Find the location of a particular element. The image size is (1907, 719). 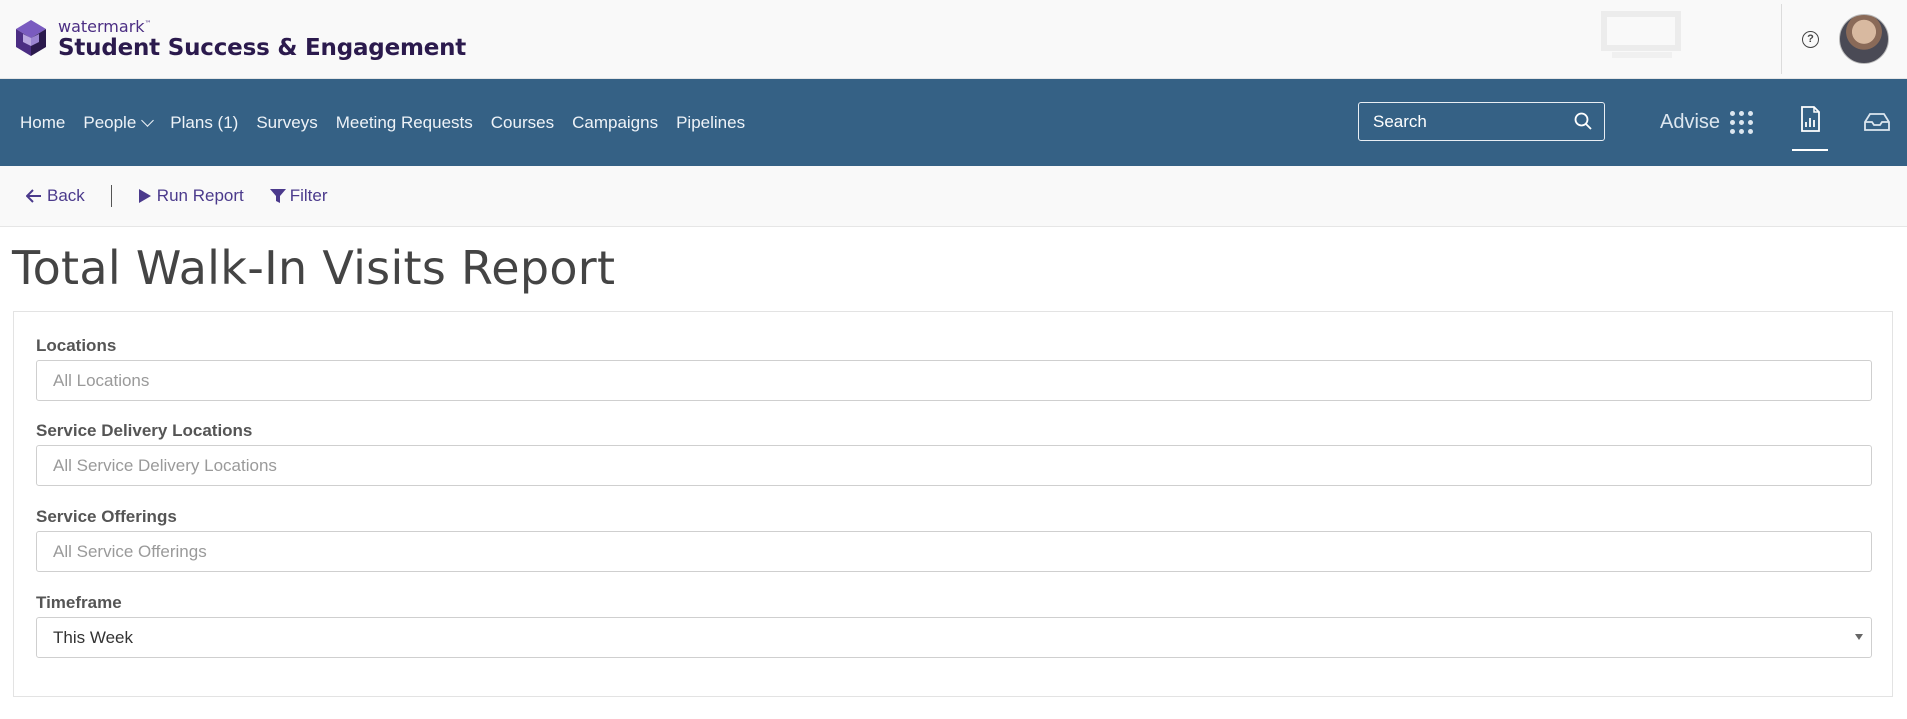

inbox-tray-icon is located at coordinates (1877, 122).